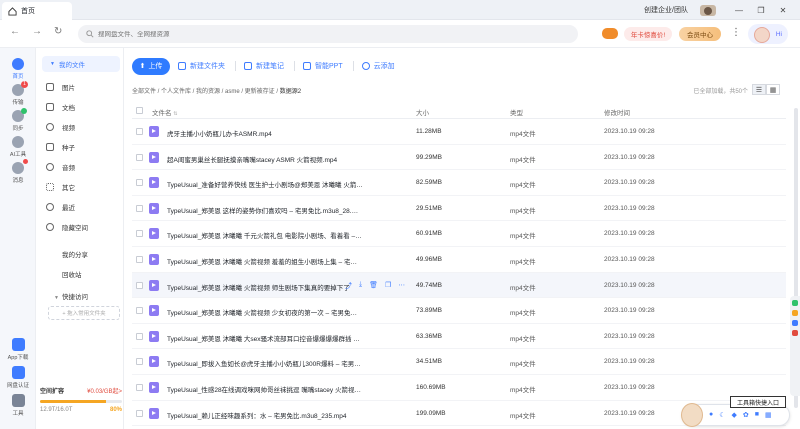 This screenshot has width=800, height=429. I want to click on minimize-icon: —, so click(739, 10).